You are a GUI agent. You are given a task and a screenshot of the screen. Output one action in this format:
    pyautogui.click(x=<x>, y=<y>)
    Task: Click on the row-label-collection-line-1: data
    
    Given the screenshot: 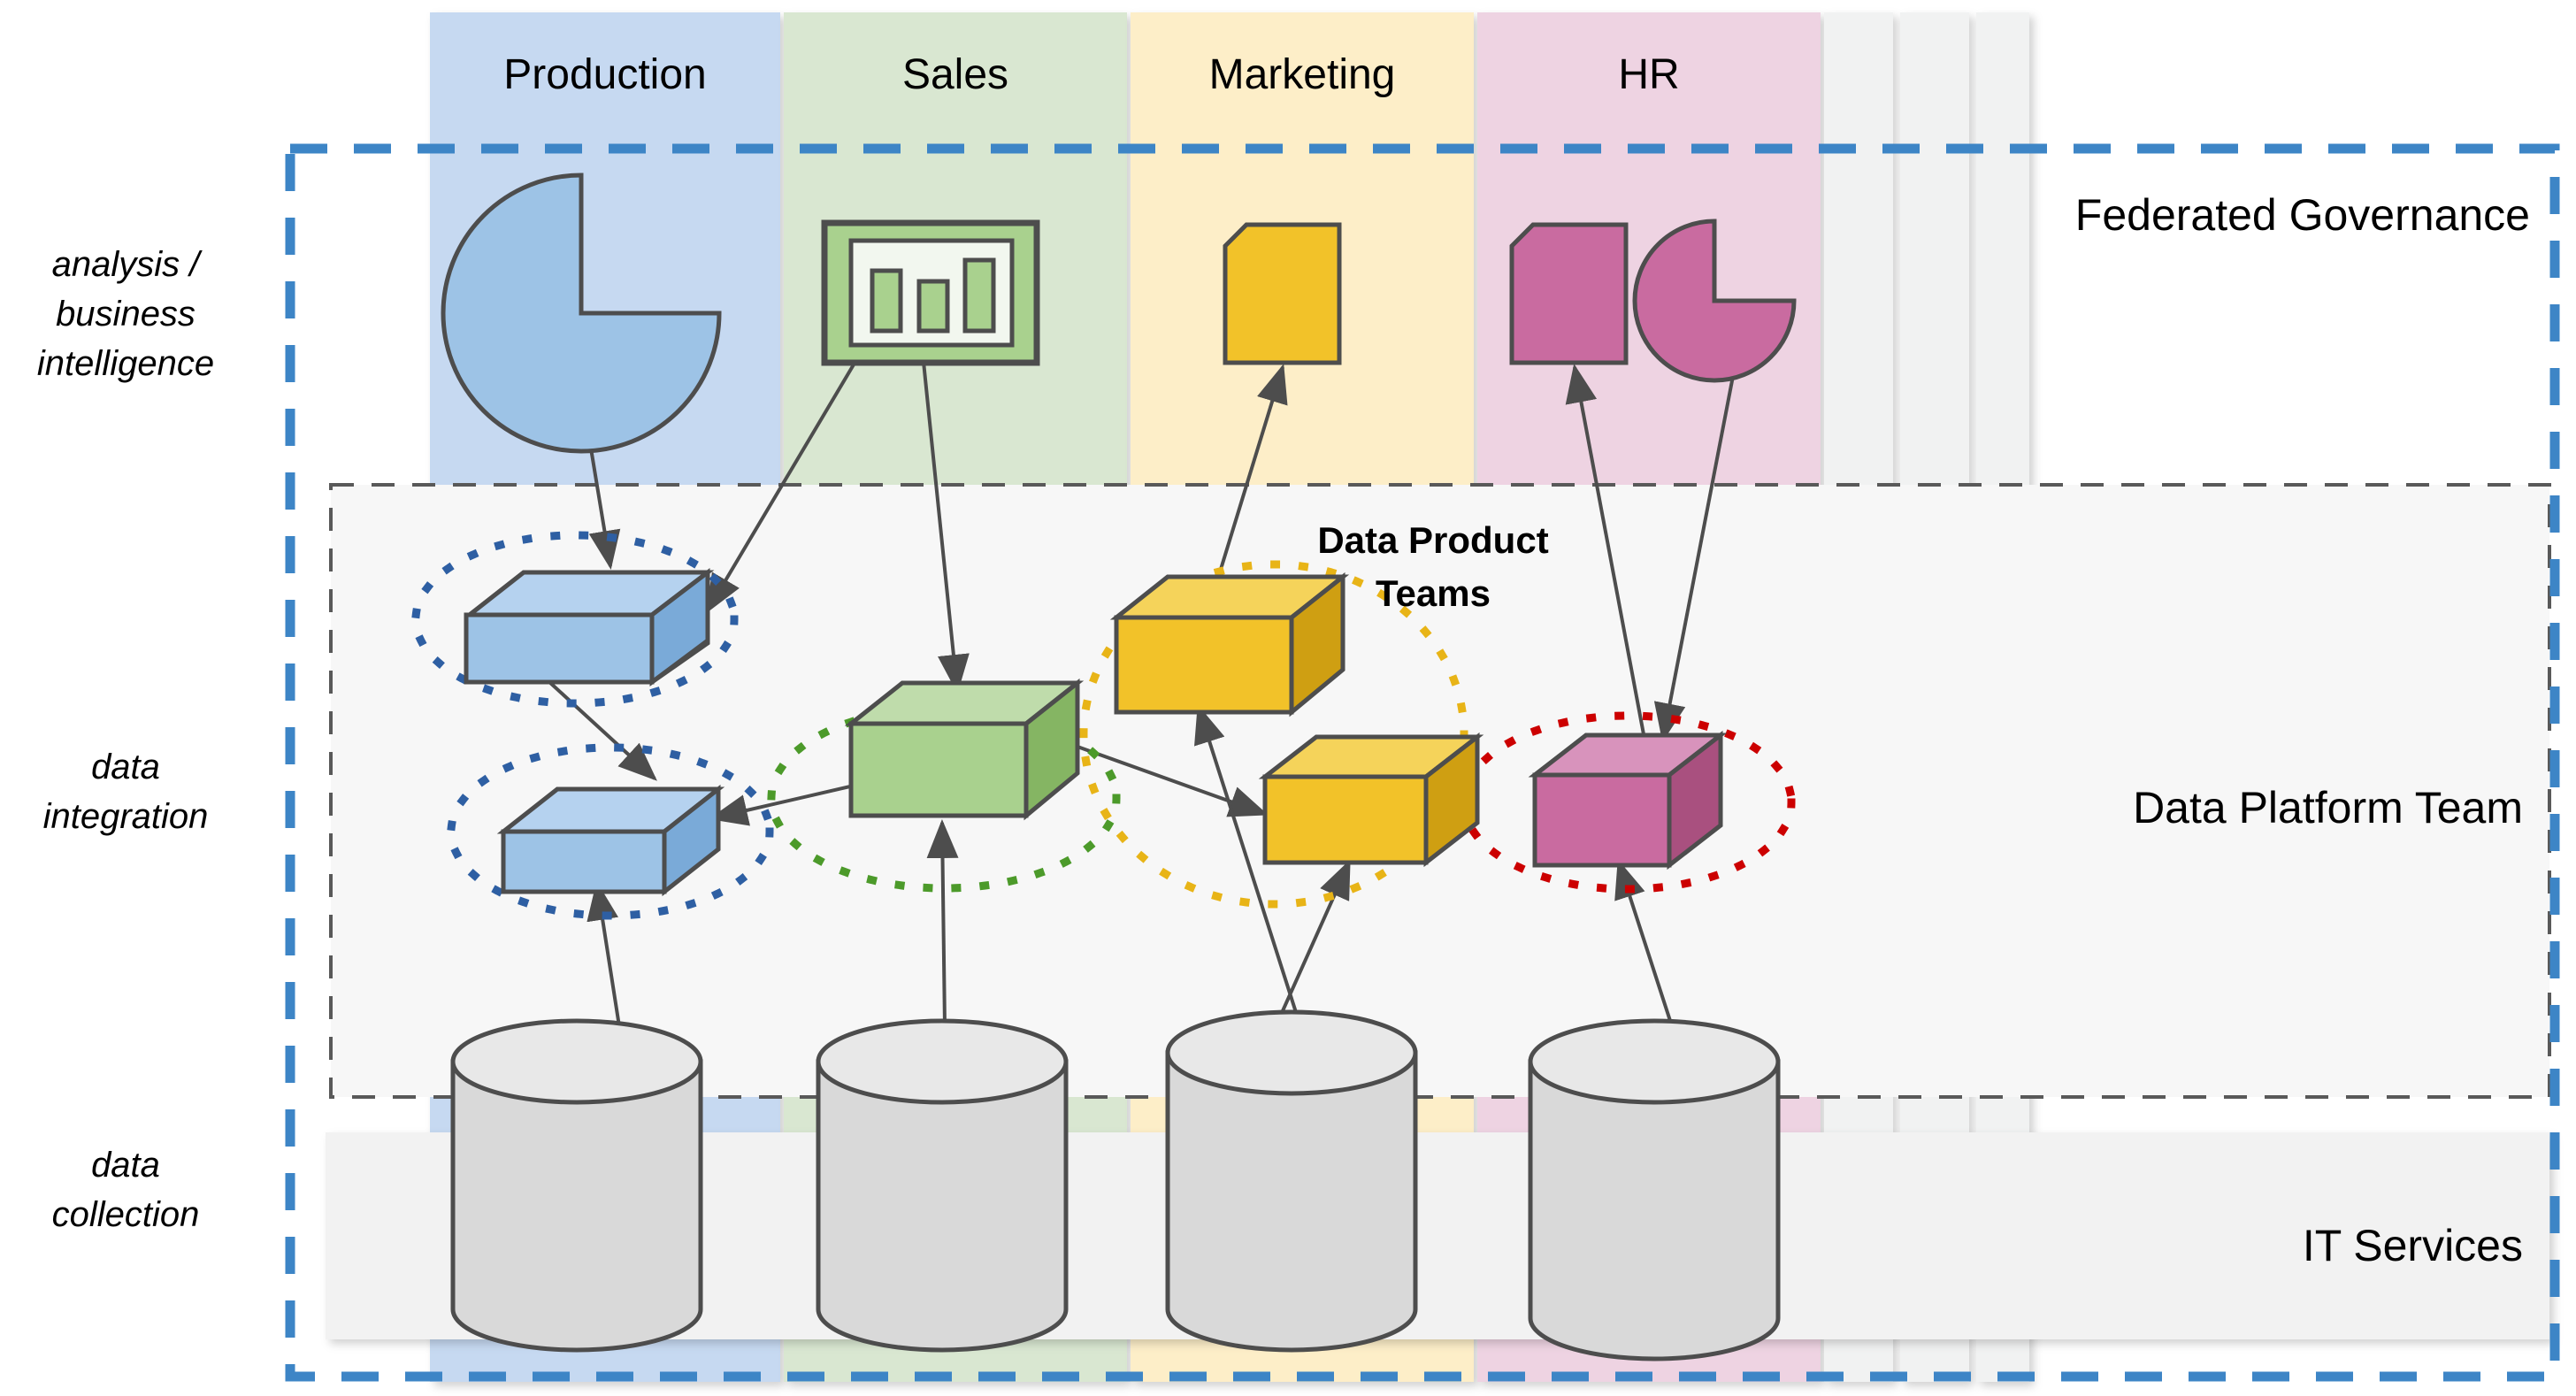 What is the action you would take?
    pyautogui.click(x=125, y=1165)
    